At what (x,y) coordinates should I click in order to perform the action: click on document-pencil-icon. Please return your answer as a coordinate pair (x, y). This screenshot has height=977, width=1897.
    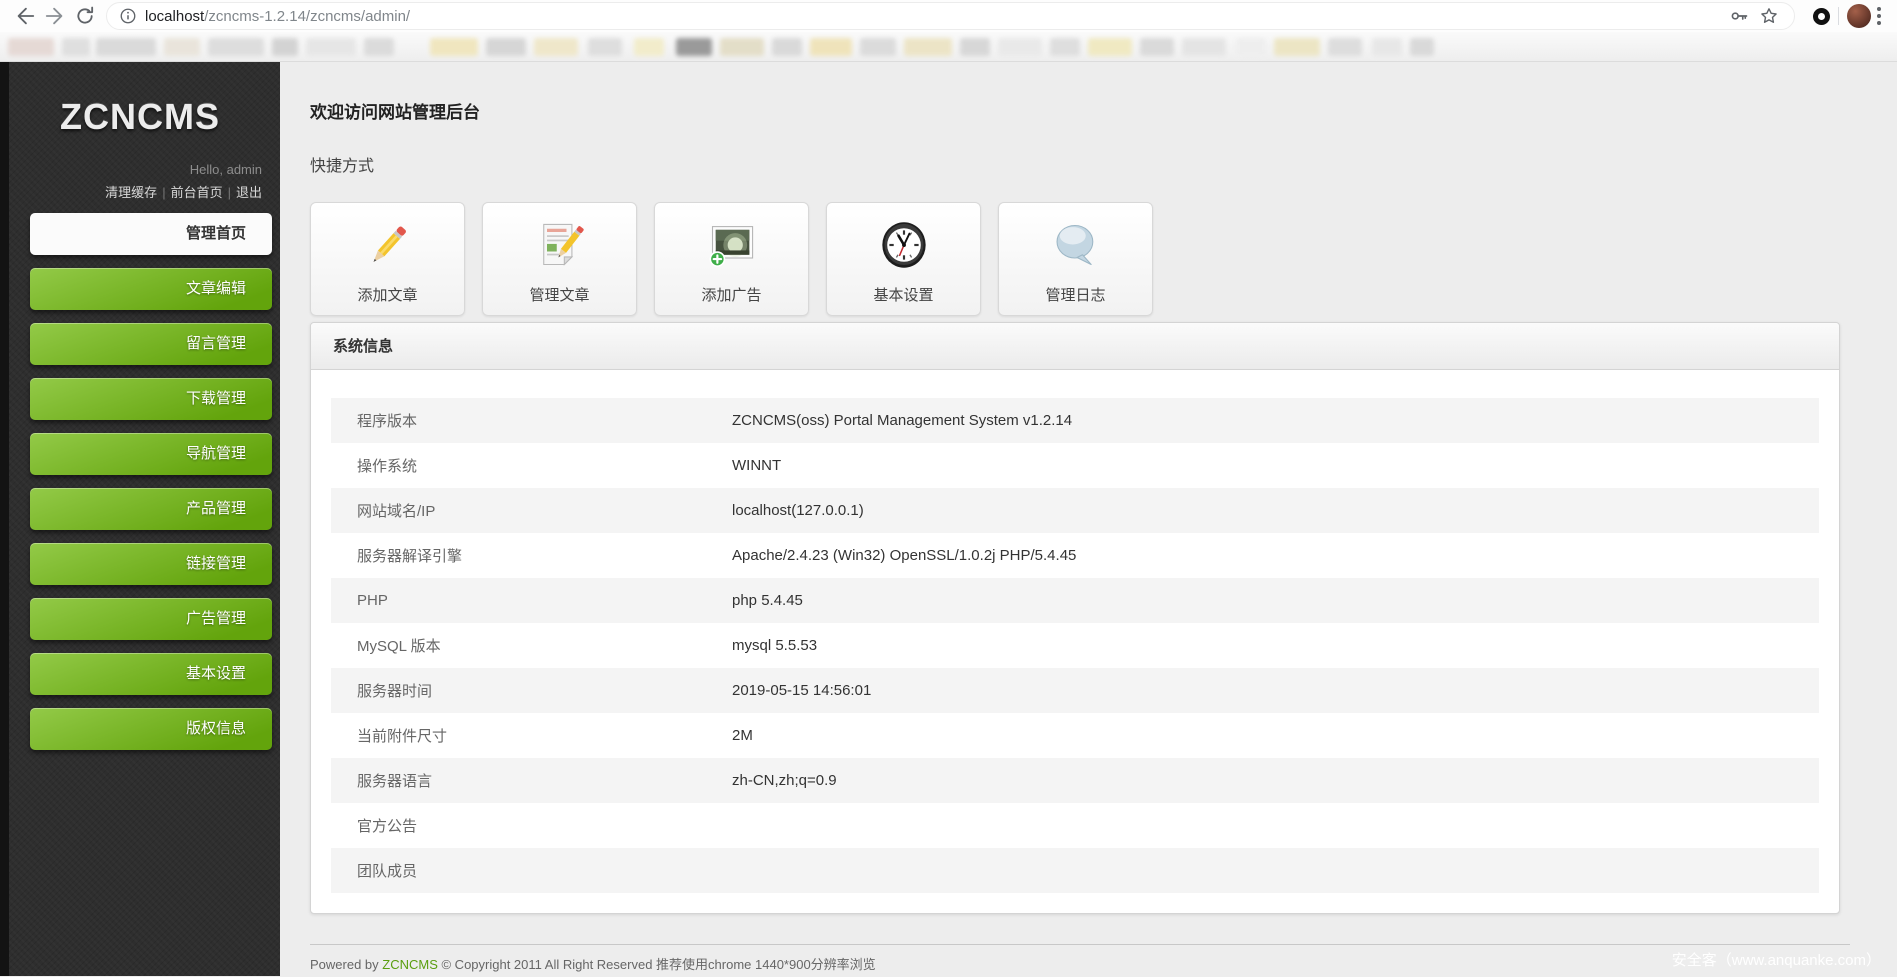
    Looking at the image, I should click on (560, 245).